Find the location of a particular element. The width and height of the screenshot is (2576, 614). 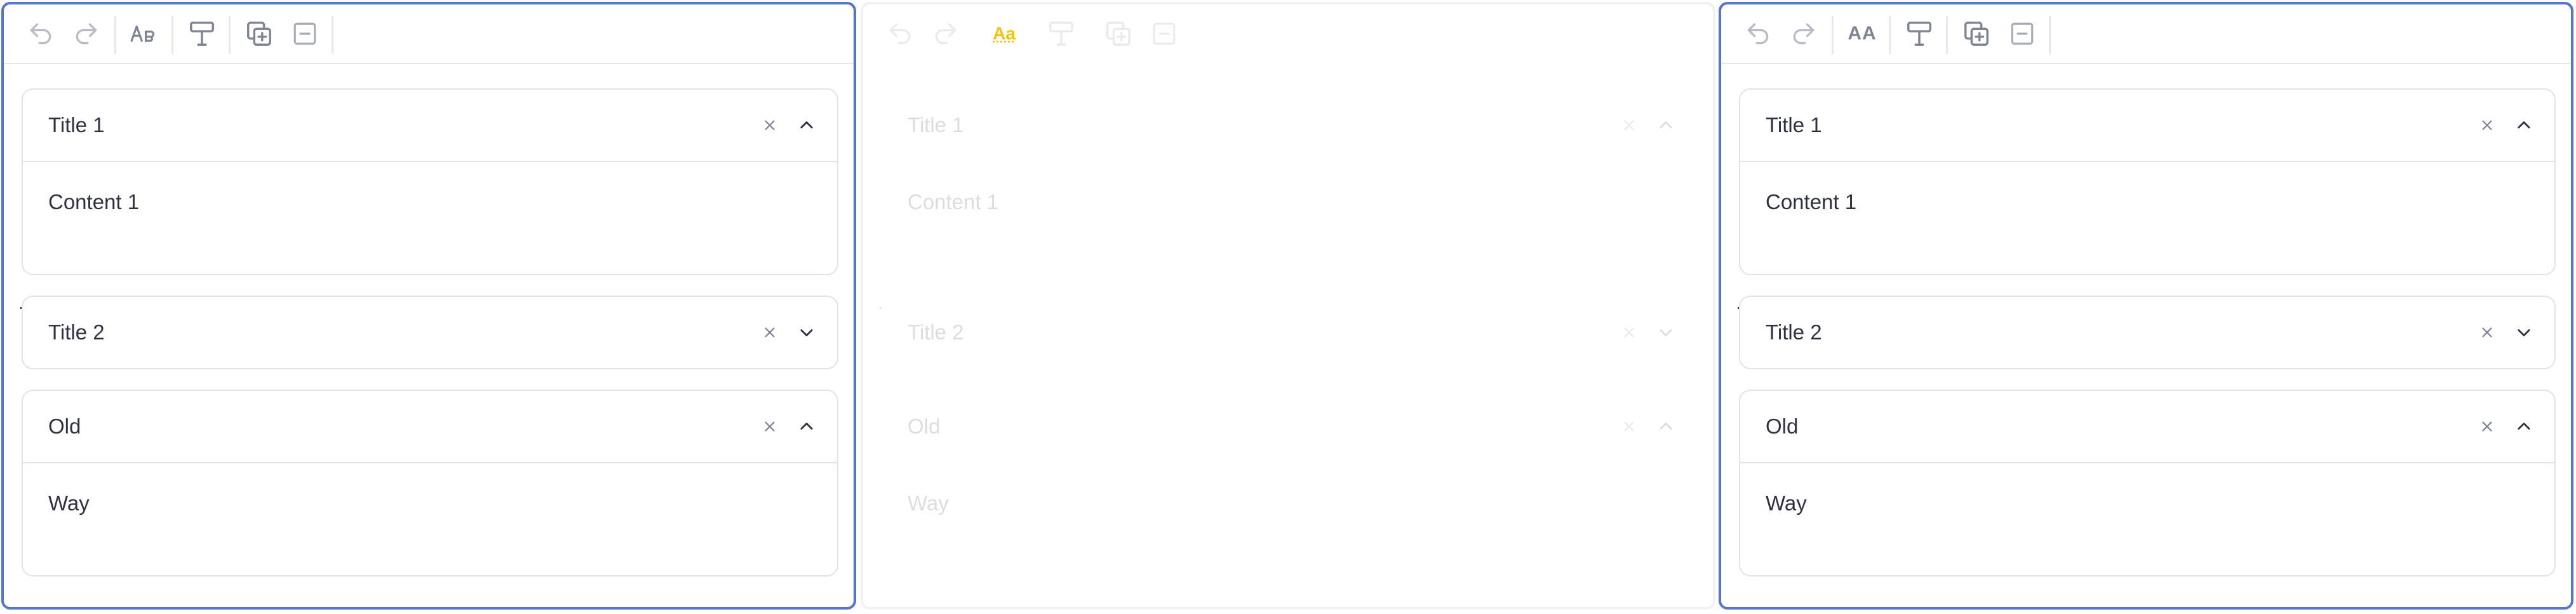

text-size-label: Aa is located at coordinates (1004, 33).